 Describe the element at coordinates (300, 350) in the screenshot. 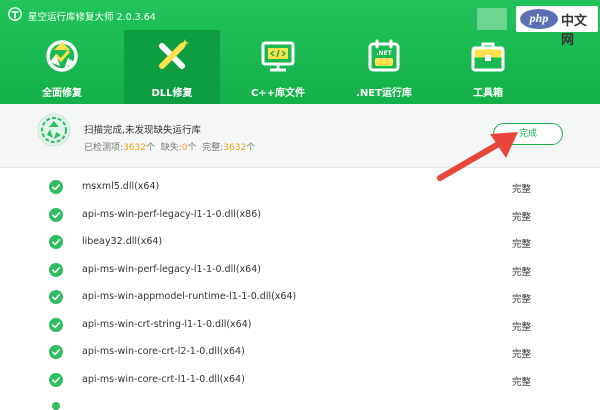

I see `table-row: api-ms-win-core-crt-l2-1-0.dll(x64) 完整` at that location.